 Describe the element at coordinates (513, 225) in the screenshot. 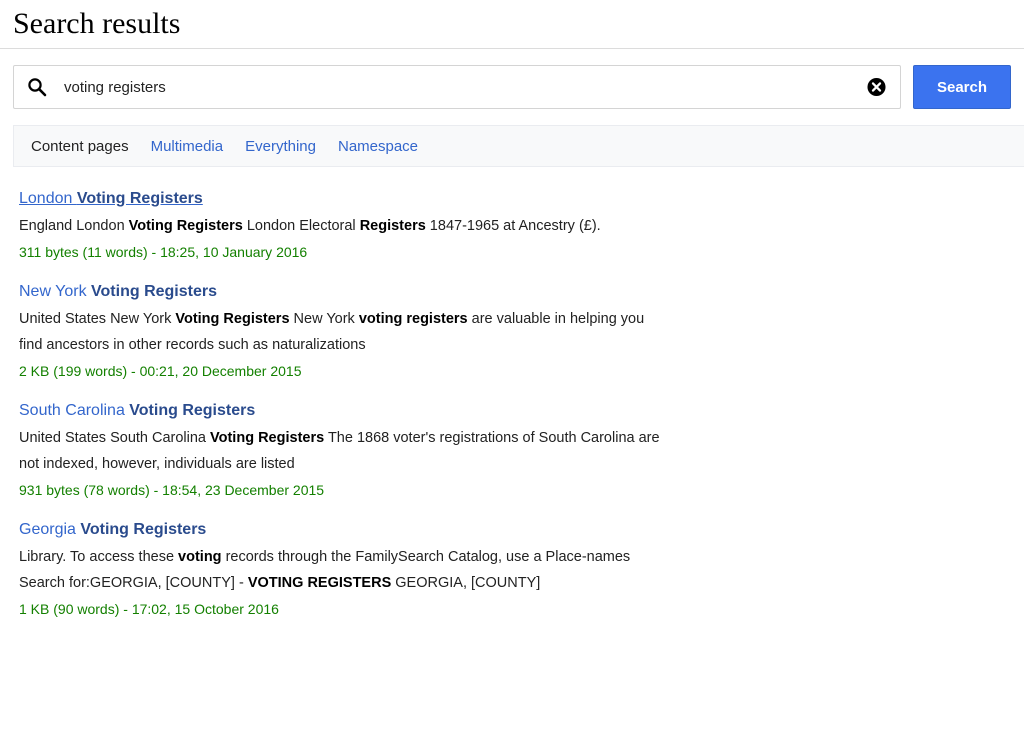

I see `snippet-text: 1847-1965 at Ancestry (£).` at that location.